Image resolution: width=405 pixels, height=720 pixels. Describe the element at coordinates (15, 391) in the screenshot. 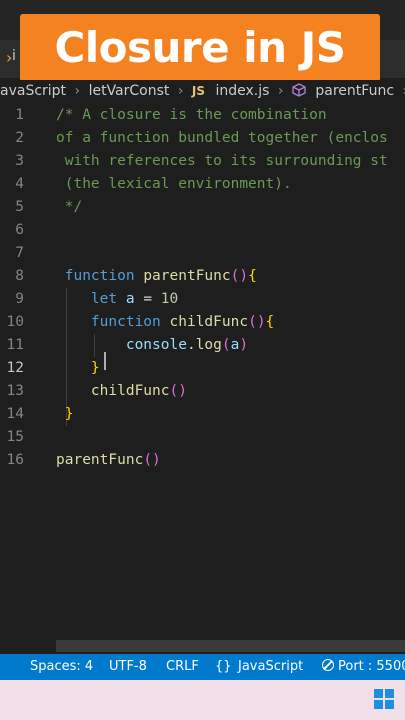

I see `line-number: 13` at that location.